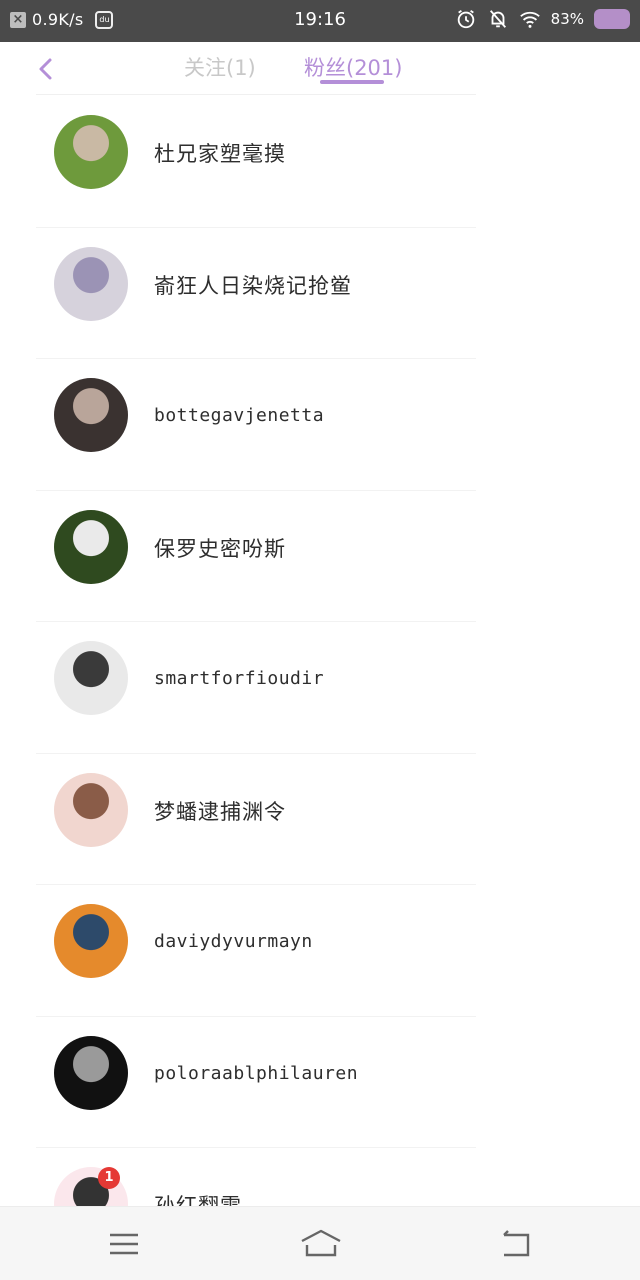  I want to click on fan-name: 保罗史密吩斯, so click(220, 548).